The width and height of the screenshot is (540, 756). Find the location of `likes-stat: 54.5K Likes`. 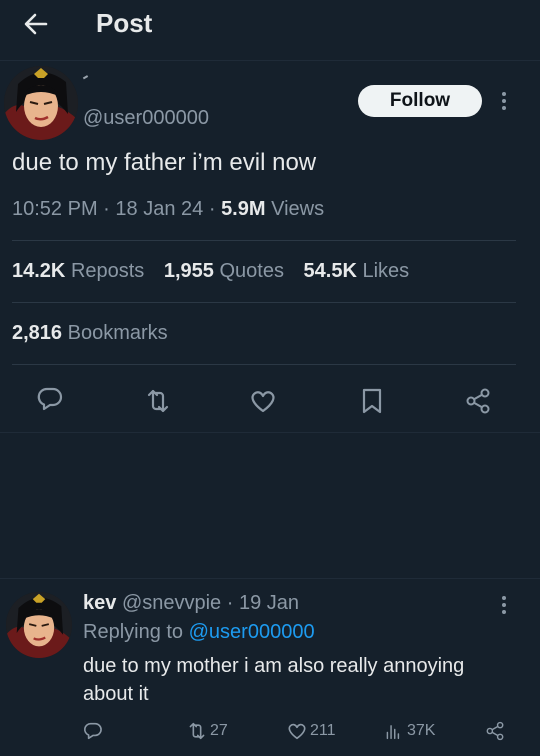

likes-stat: 54.5K Likes is located at coordinates (357, 271).